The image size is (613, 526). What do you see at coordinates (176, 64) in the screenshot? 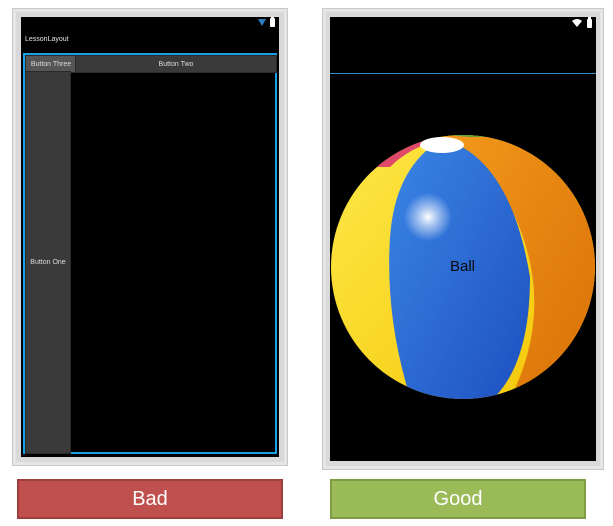
I see `button-two: Button Two` at bounding box center [176, 64].